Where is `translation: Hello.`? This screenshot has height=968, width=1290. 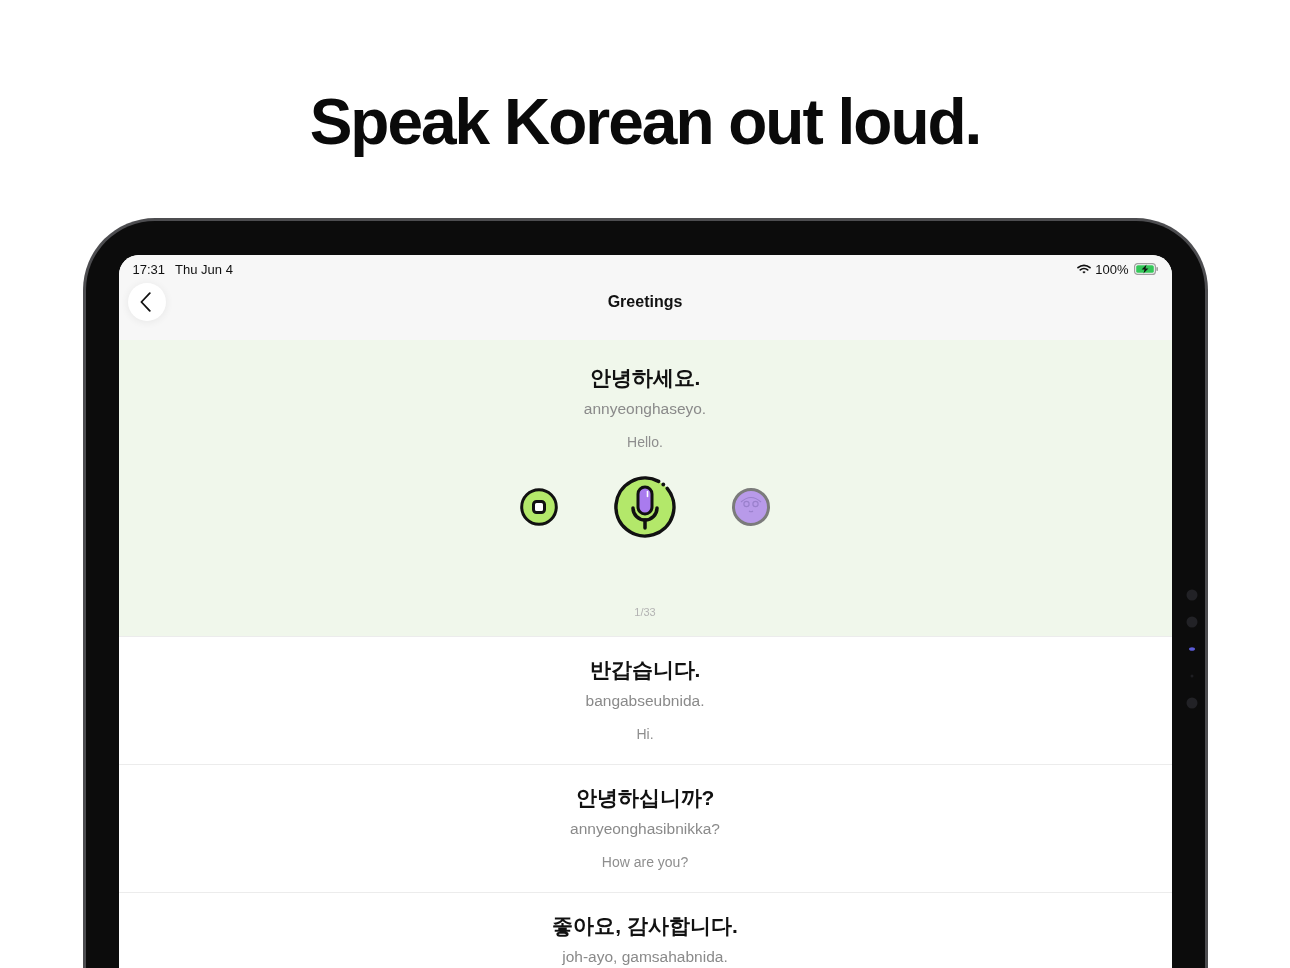
translation: Hello. is located at coordinates (645, 442).